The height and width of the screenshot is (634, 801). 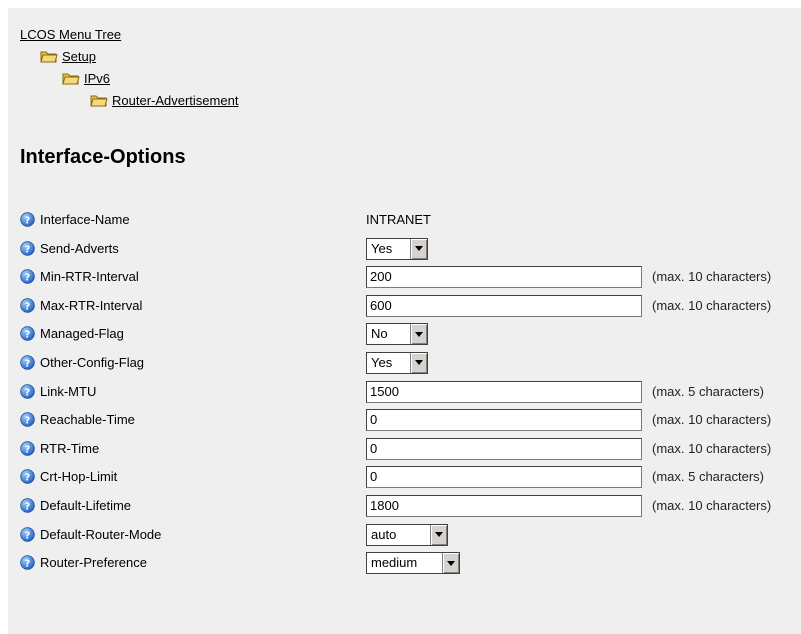 What do you see at coordinates (398, 219) in the screenshot?
I see `option-value: INTRANET` at bounding box center [398, 219].